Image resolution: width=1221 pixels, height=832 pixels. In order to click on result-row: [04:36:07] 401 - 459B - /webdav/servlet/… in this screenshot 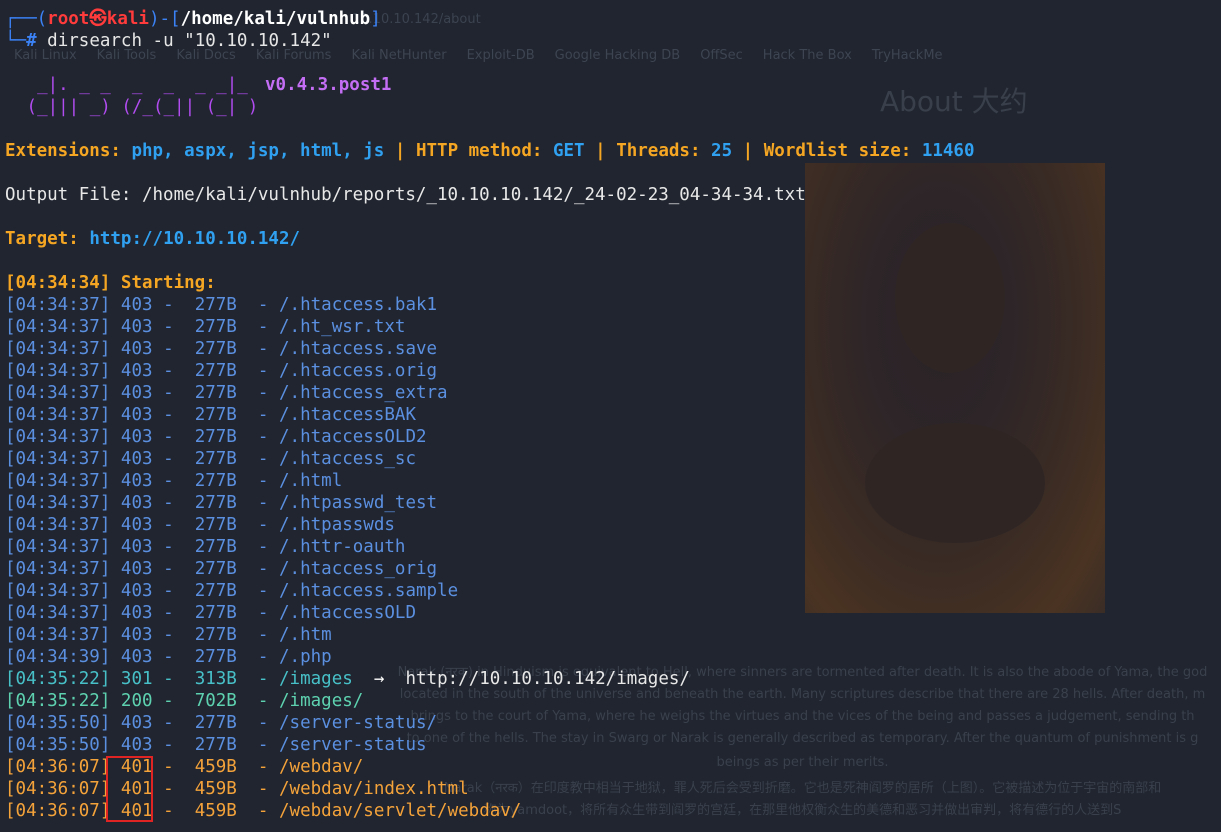, I will do `click(263, 811)`.